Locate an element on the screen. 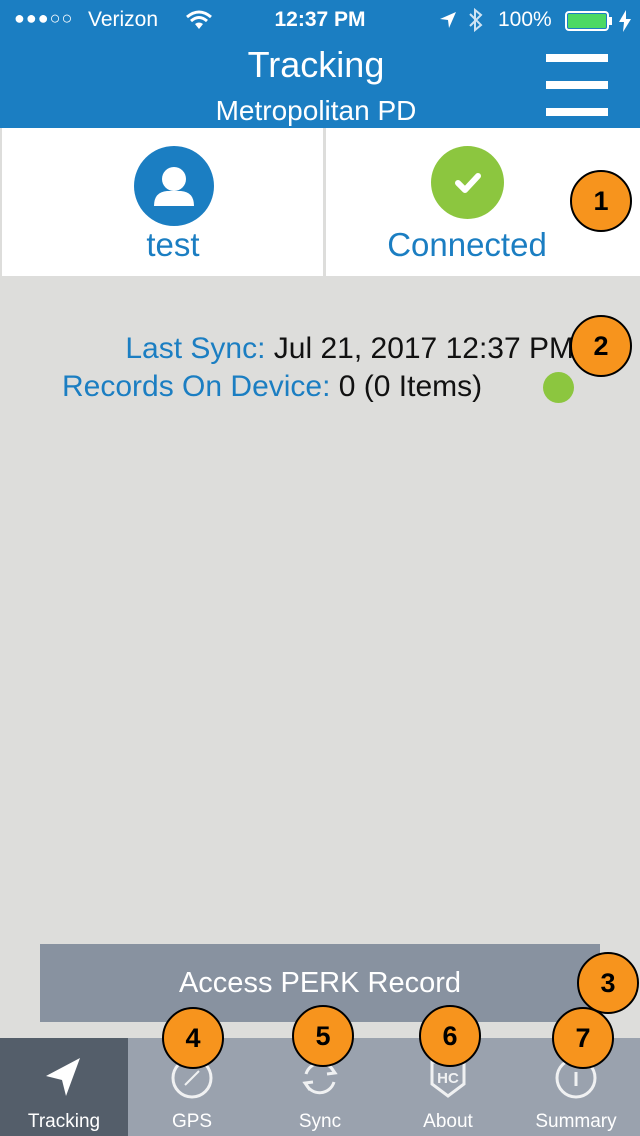  tab-tracking: Tracking is located at coordinates (64, 1087).